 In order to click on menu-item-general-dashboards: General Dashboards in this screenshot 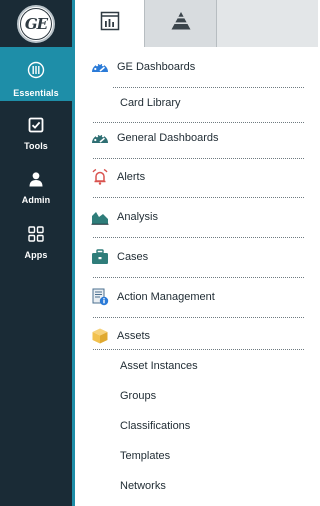, I will do `click(196, 138)`.